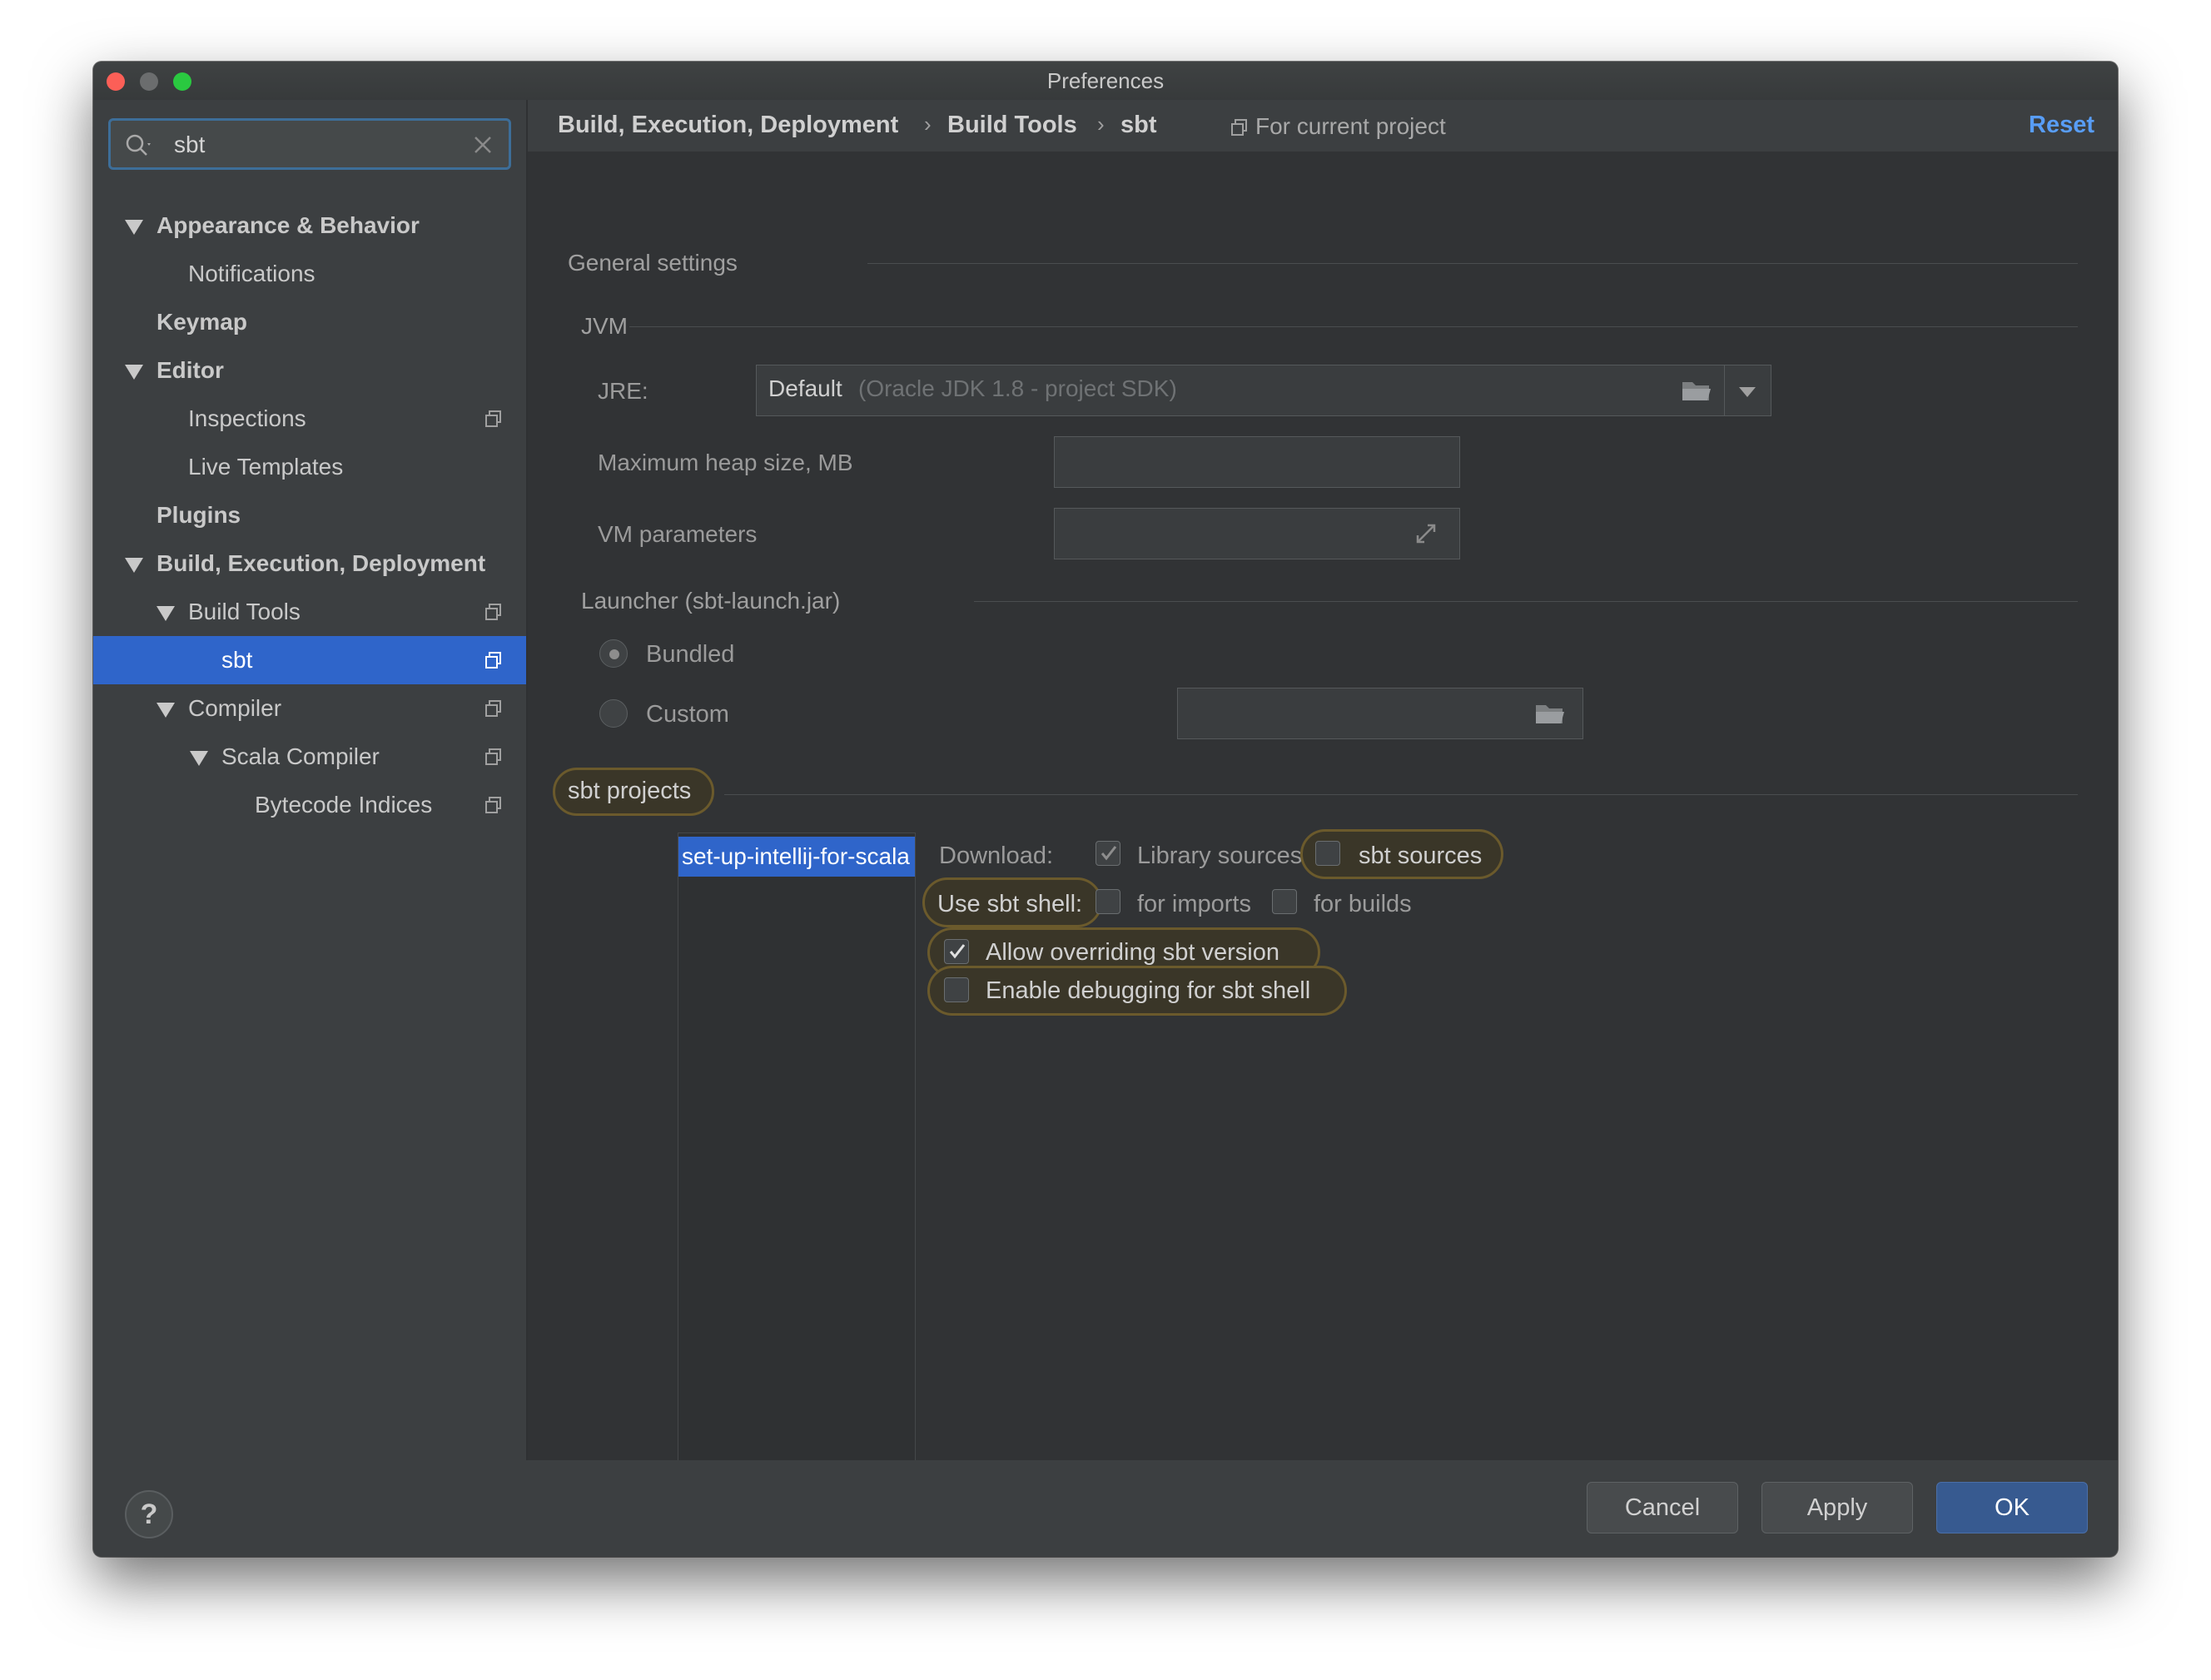 The width and height of the screenshot is (2211, 1680). Describe the element at coordinates (796, 857) in the screenshot. I see `list-item: set-up-intellij-for-scala` at that location.